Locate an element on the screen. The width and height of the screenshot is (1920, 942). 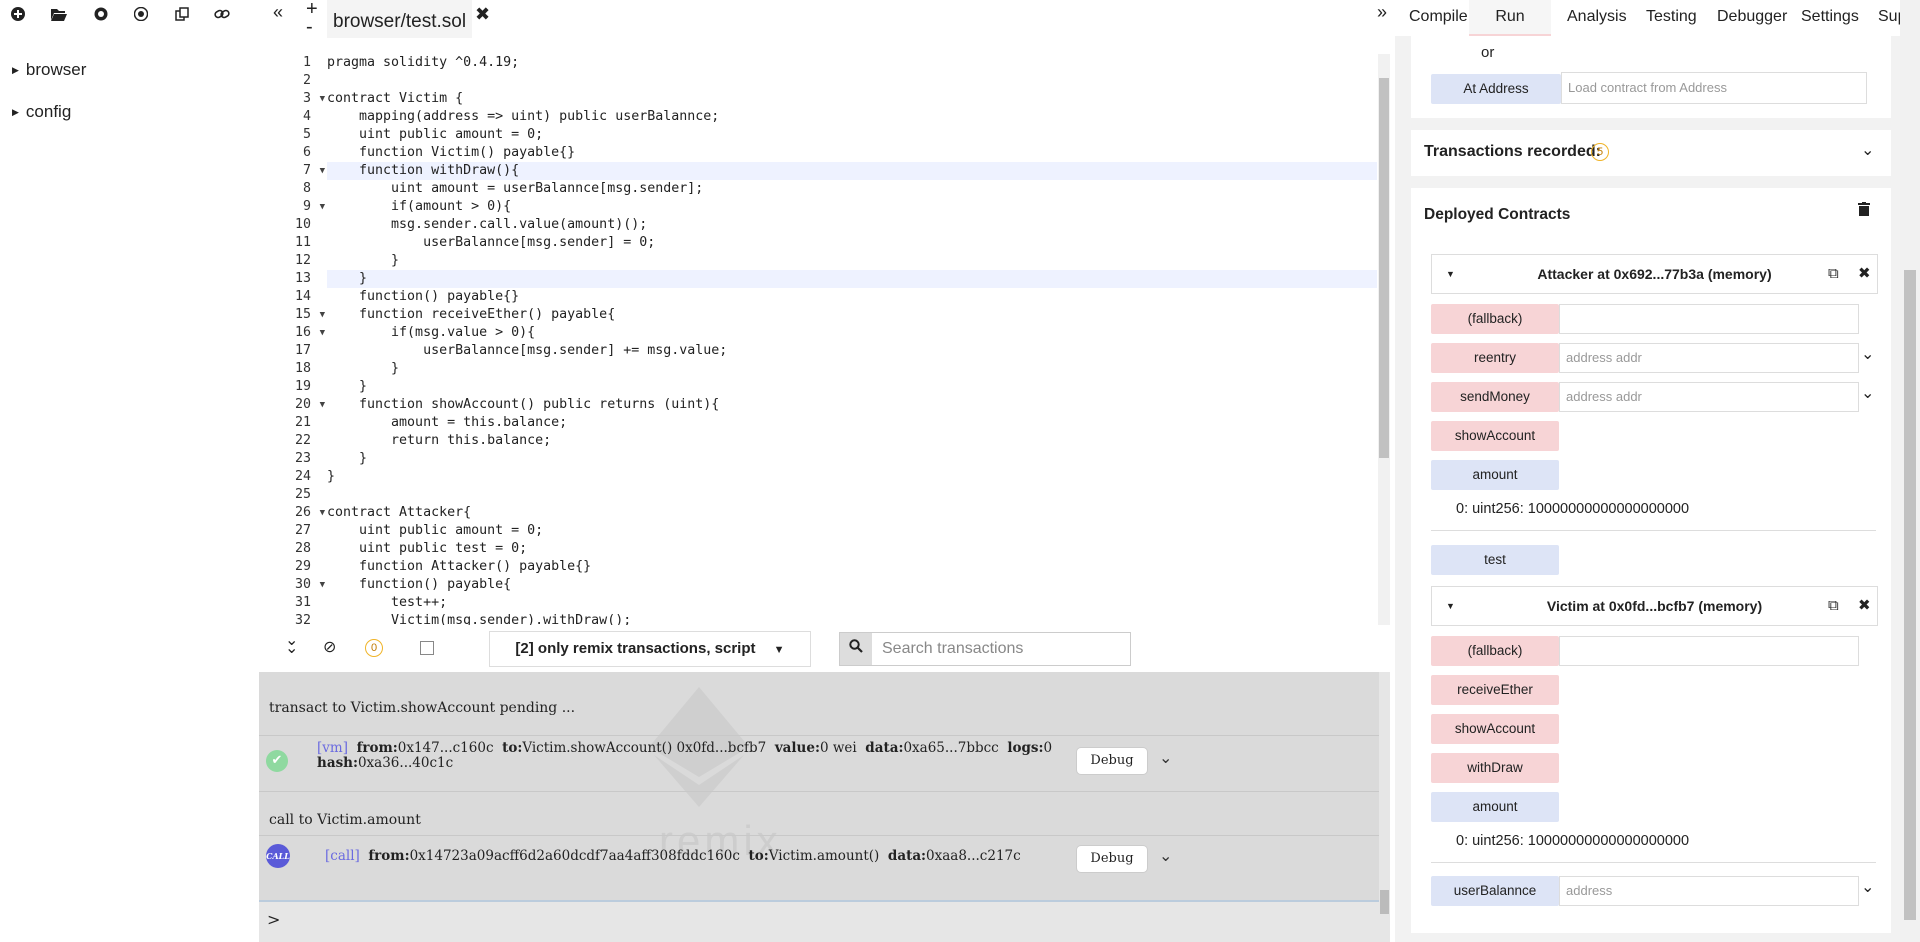
plus-icon is located at coordinates (18, 17).